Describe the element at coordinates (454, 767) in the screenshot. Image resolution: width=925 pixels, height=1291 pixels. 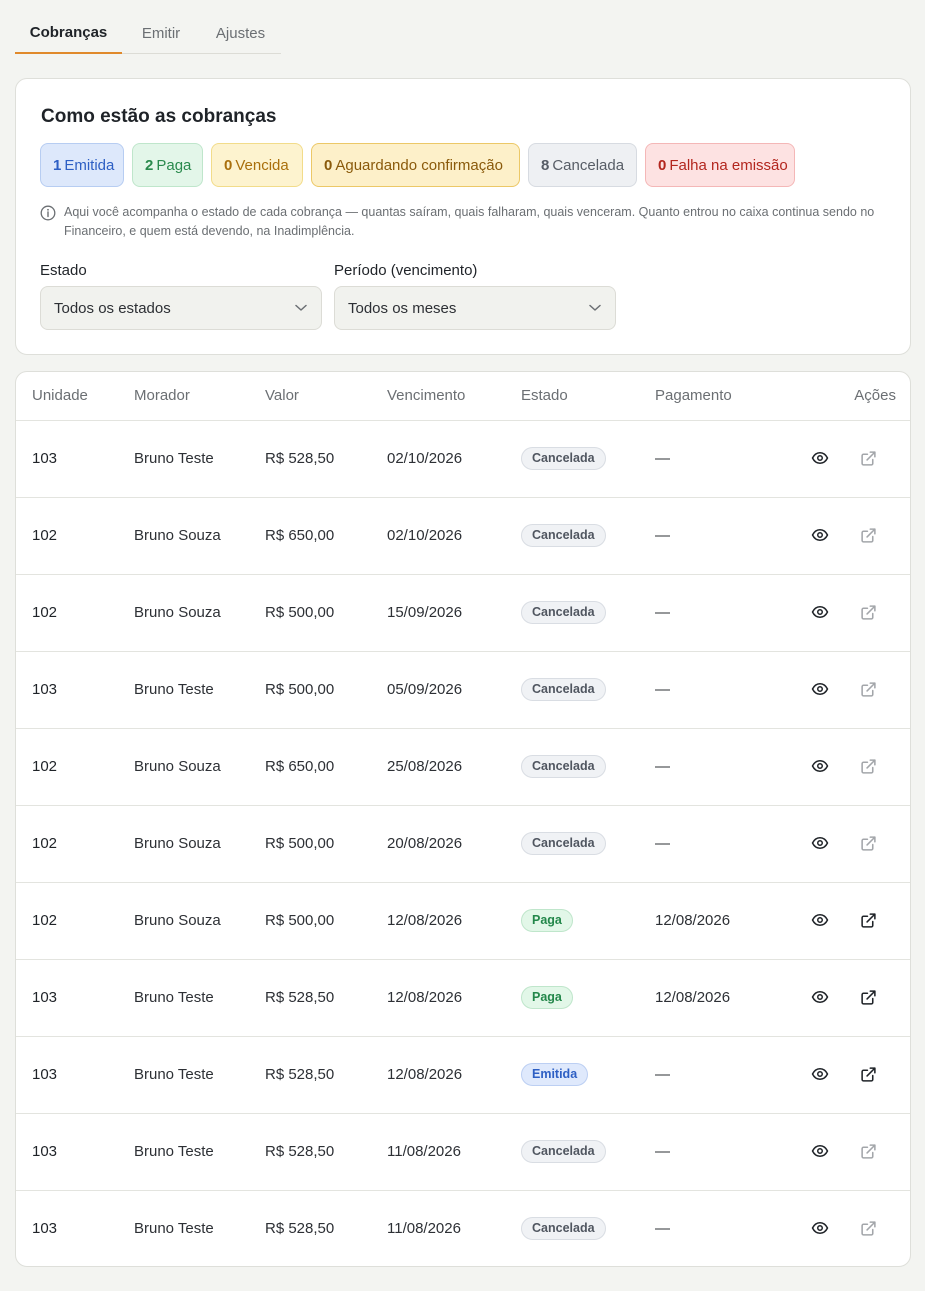
I see `cell-vencimento: 25/08/2026` at that location.